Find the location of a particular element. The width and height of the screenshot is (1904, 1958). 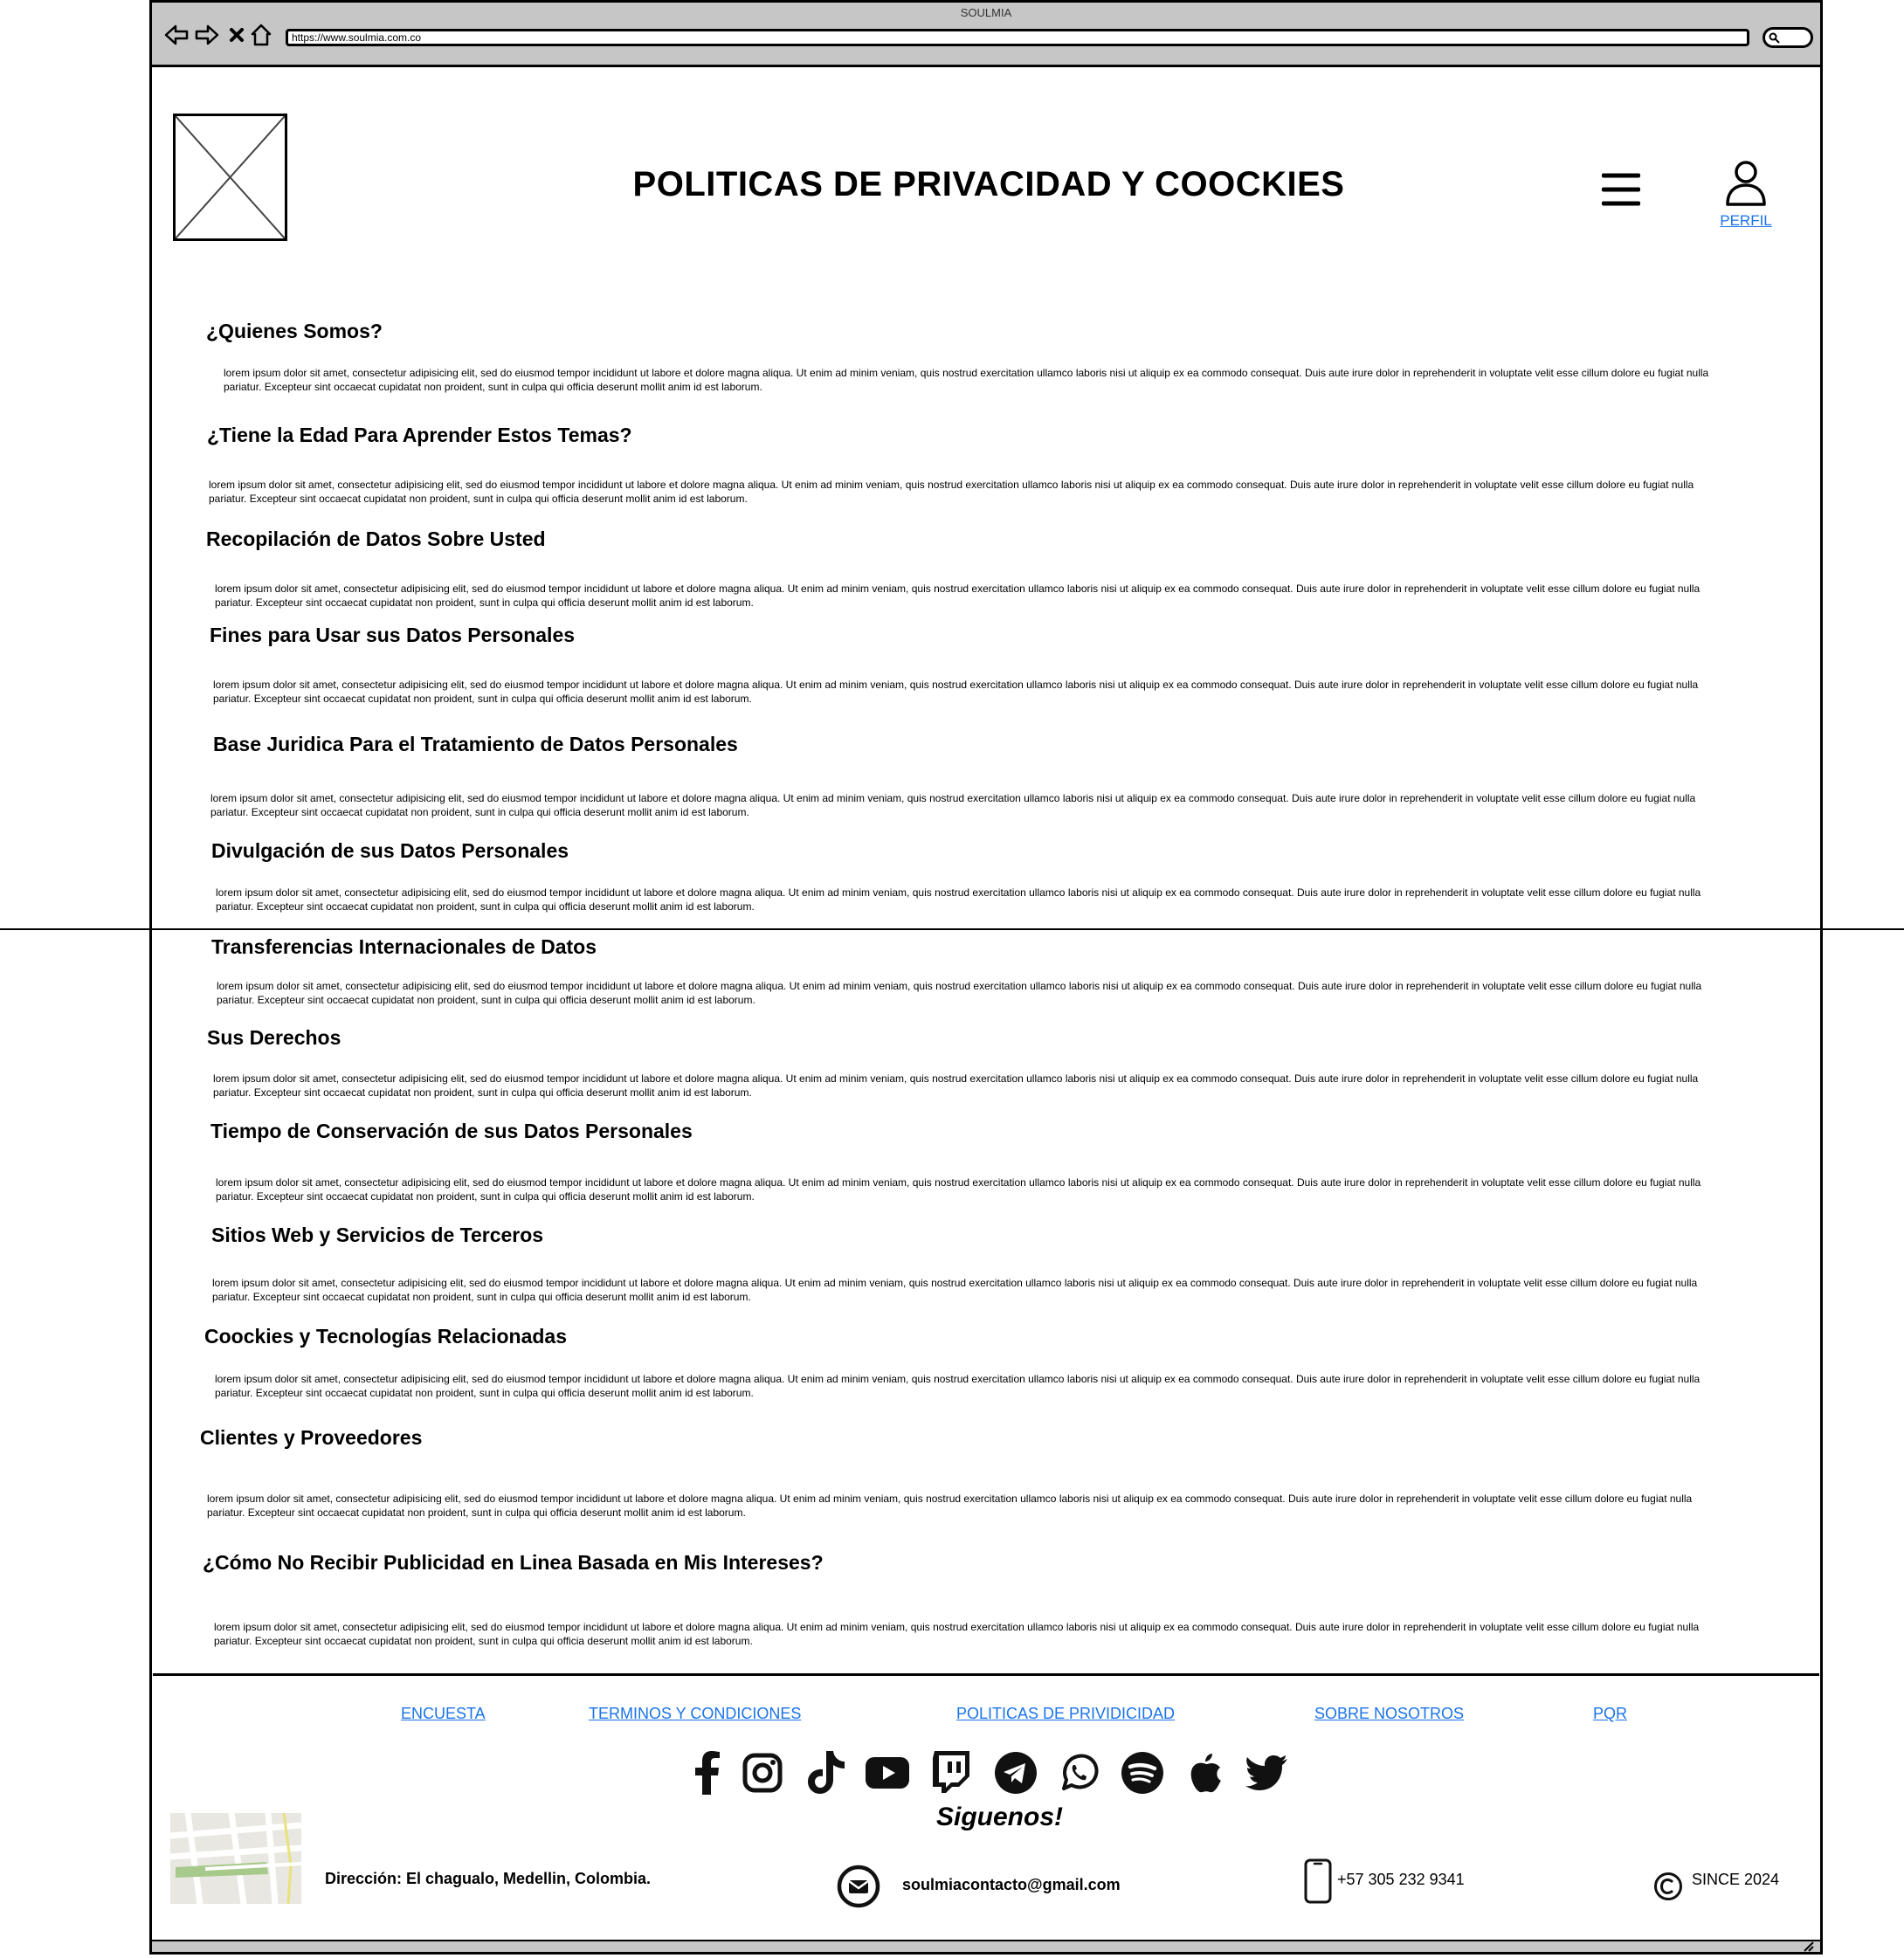

search-icon is located at coordinates (1774, 38).